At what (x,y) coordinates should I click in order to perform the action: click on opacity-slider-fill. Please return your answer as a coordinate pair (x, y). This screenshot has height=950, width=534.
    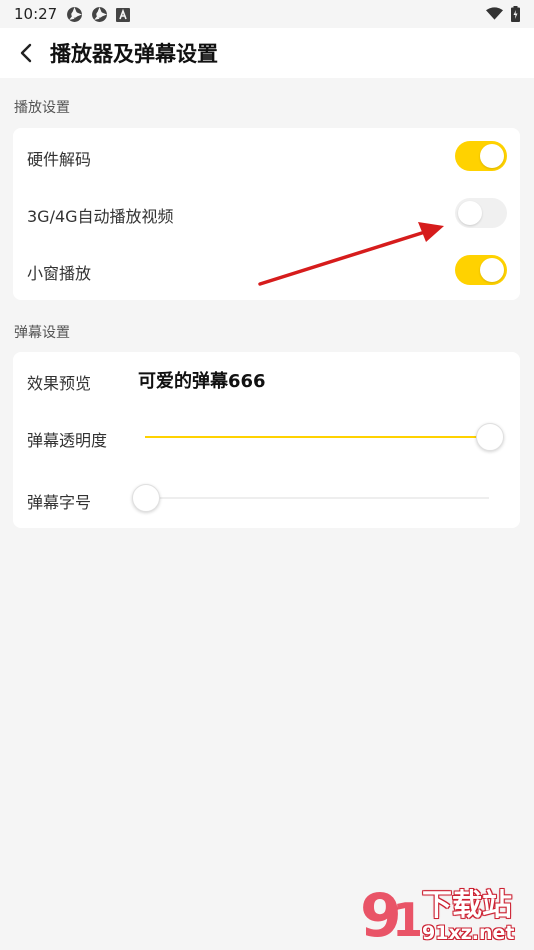
    Looking at the image, I should click on (317, 437).